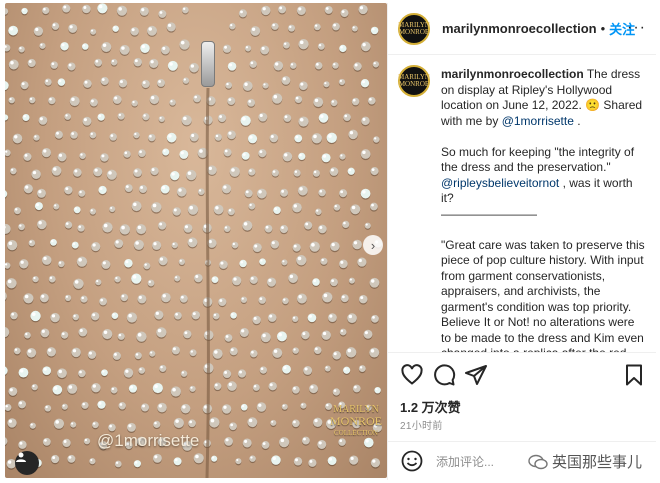  Describe the element at coordinates (412, 461) in the screenshot. I see `emoji-icon` at that location.